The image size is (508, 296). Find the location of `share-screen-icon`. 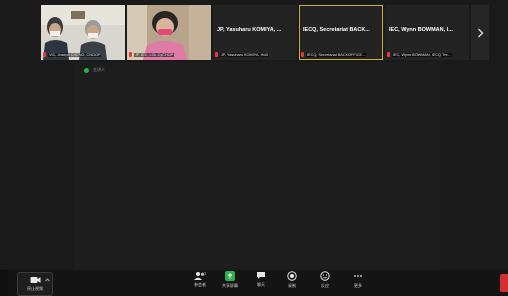

share-screen-icon is located at coordinates (230, 276).